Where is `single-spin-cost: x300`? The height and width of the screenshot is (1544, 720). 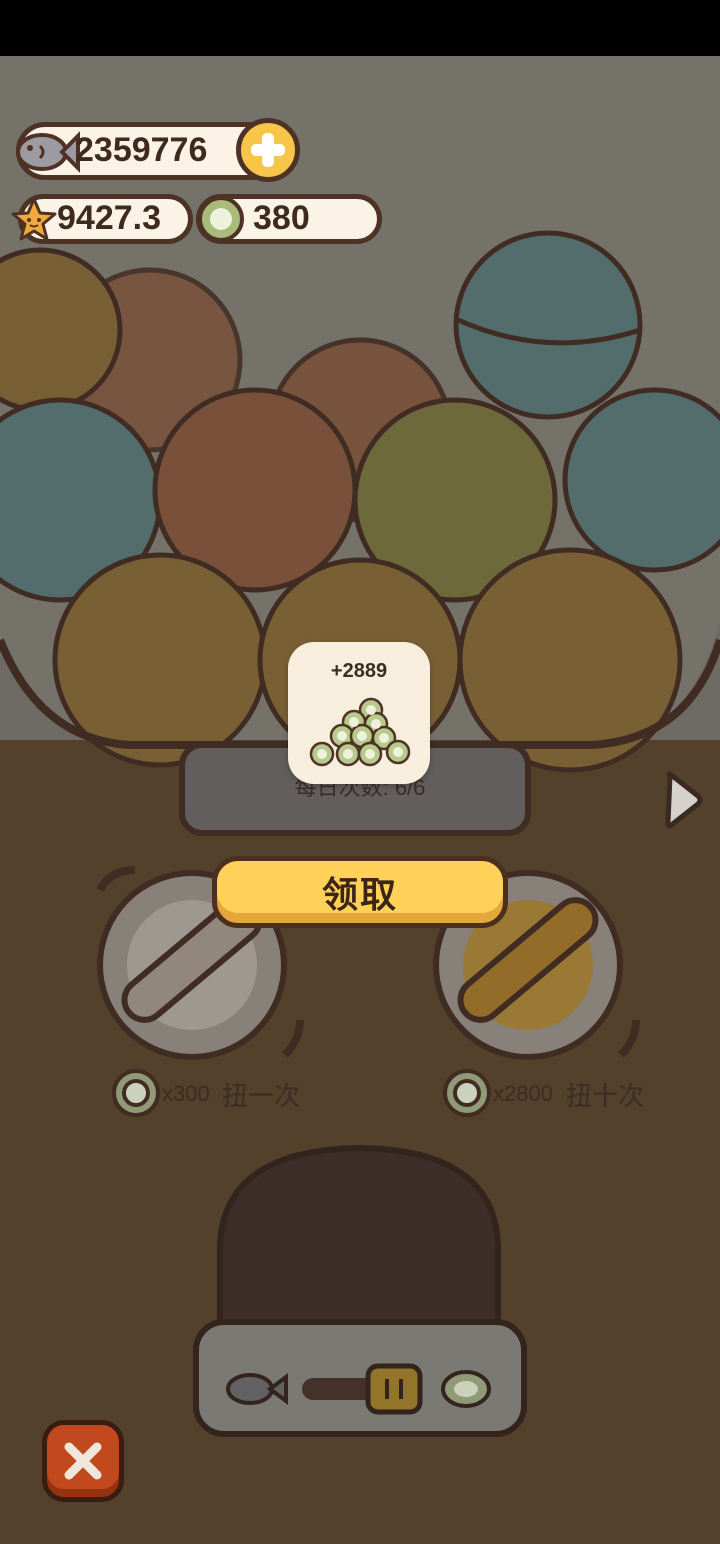 single-spin-cost: x300 is located at coordinates (186, 1093).